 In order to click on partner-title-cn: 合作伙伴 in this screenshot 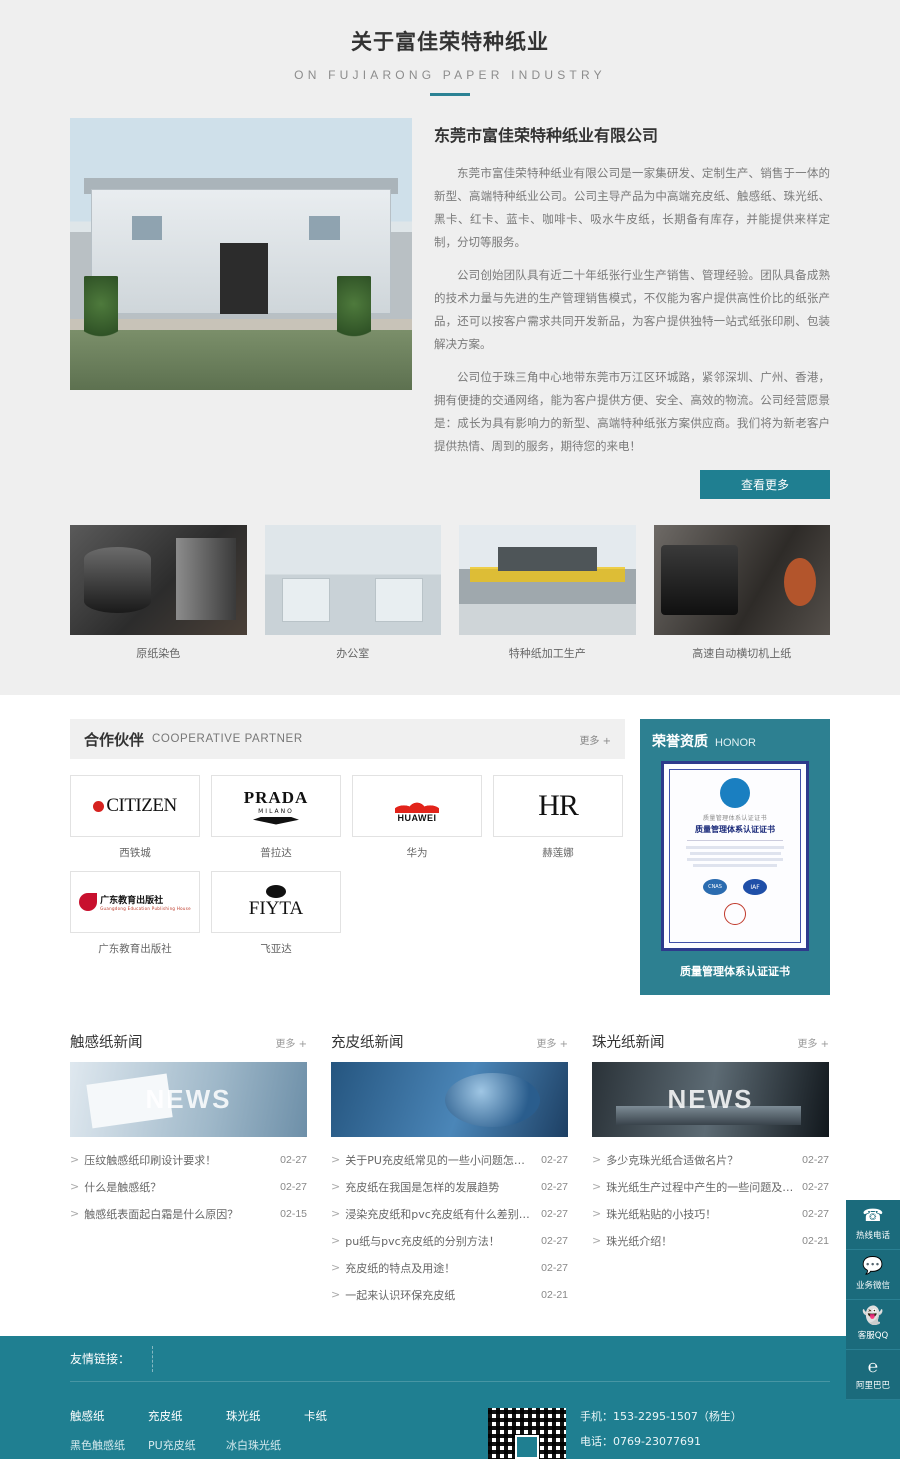, I will do `click(114, 739)`.